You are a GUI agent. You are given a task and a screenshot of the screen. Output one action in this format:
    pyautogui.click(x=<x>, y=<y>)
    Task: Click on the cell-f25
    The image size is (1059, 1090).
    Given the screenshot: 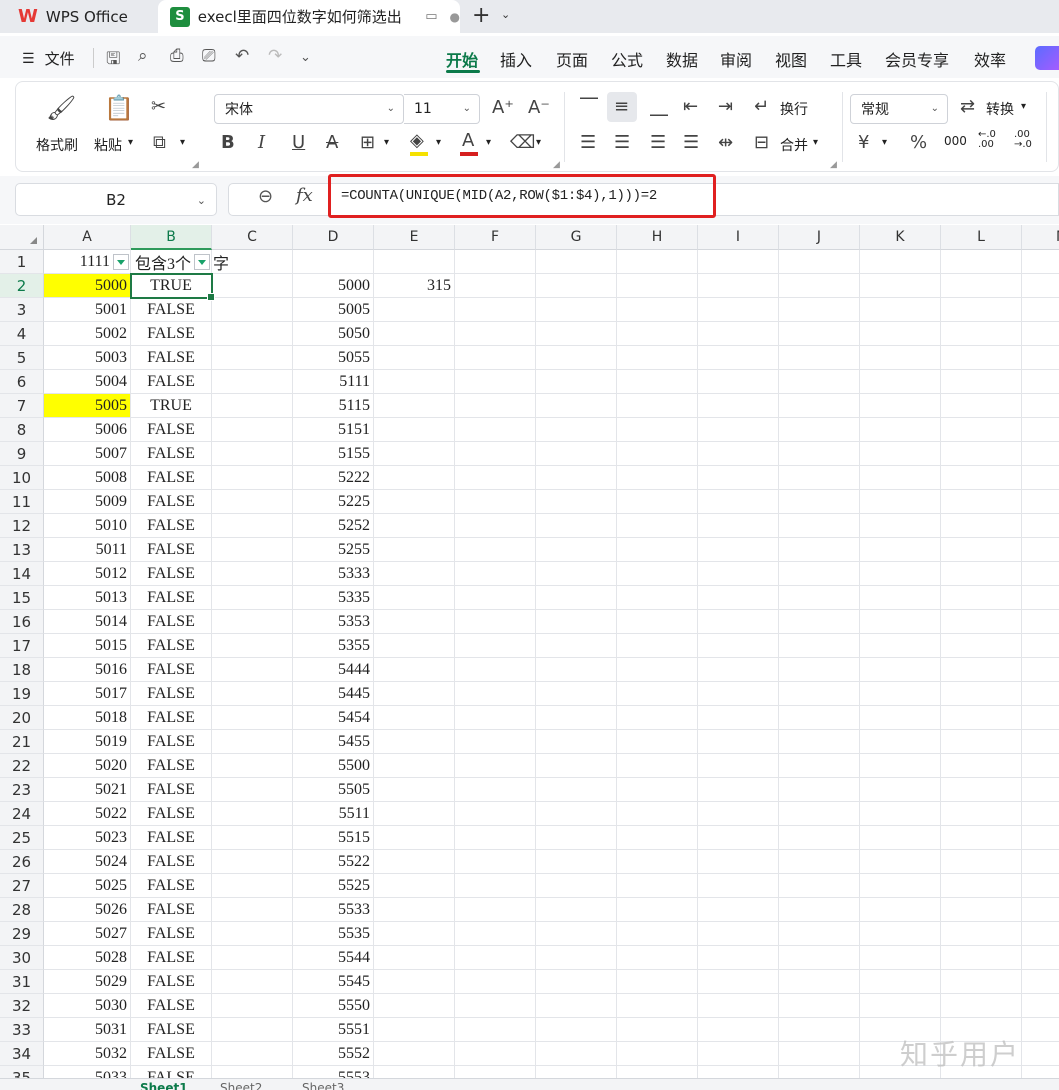 What is the action you would take?
    pyautogui.click(x=495, y=838)
    